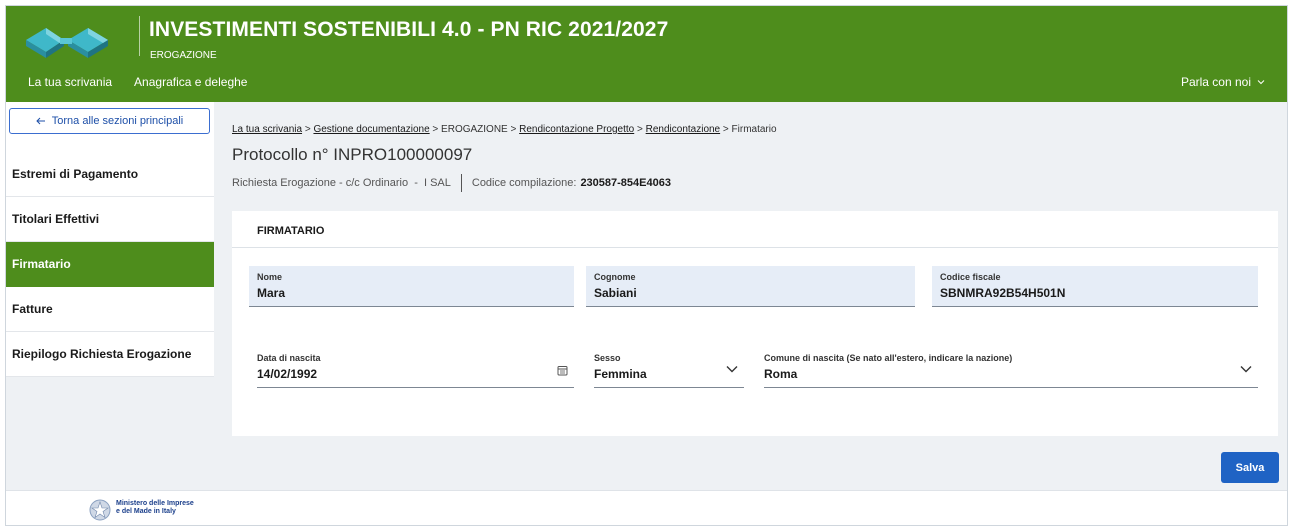 This screenshot has width=1293, height=531. I want to click on ministry-line-1: Ministero delle Imprese, so click(155, 503).